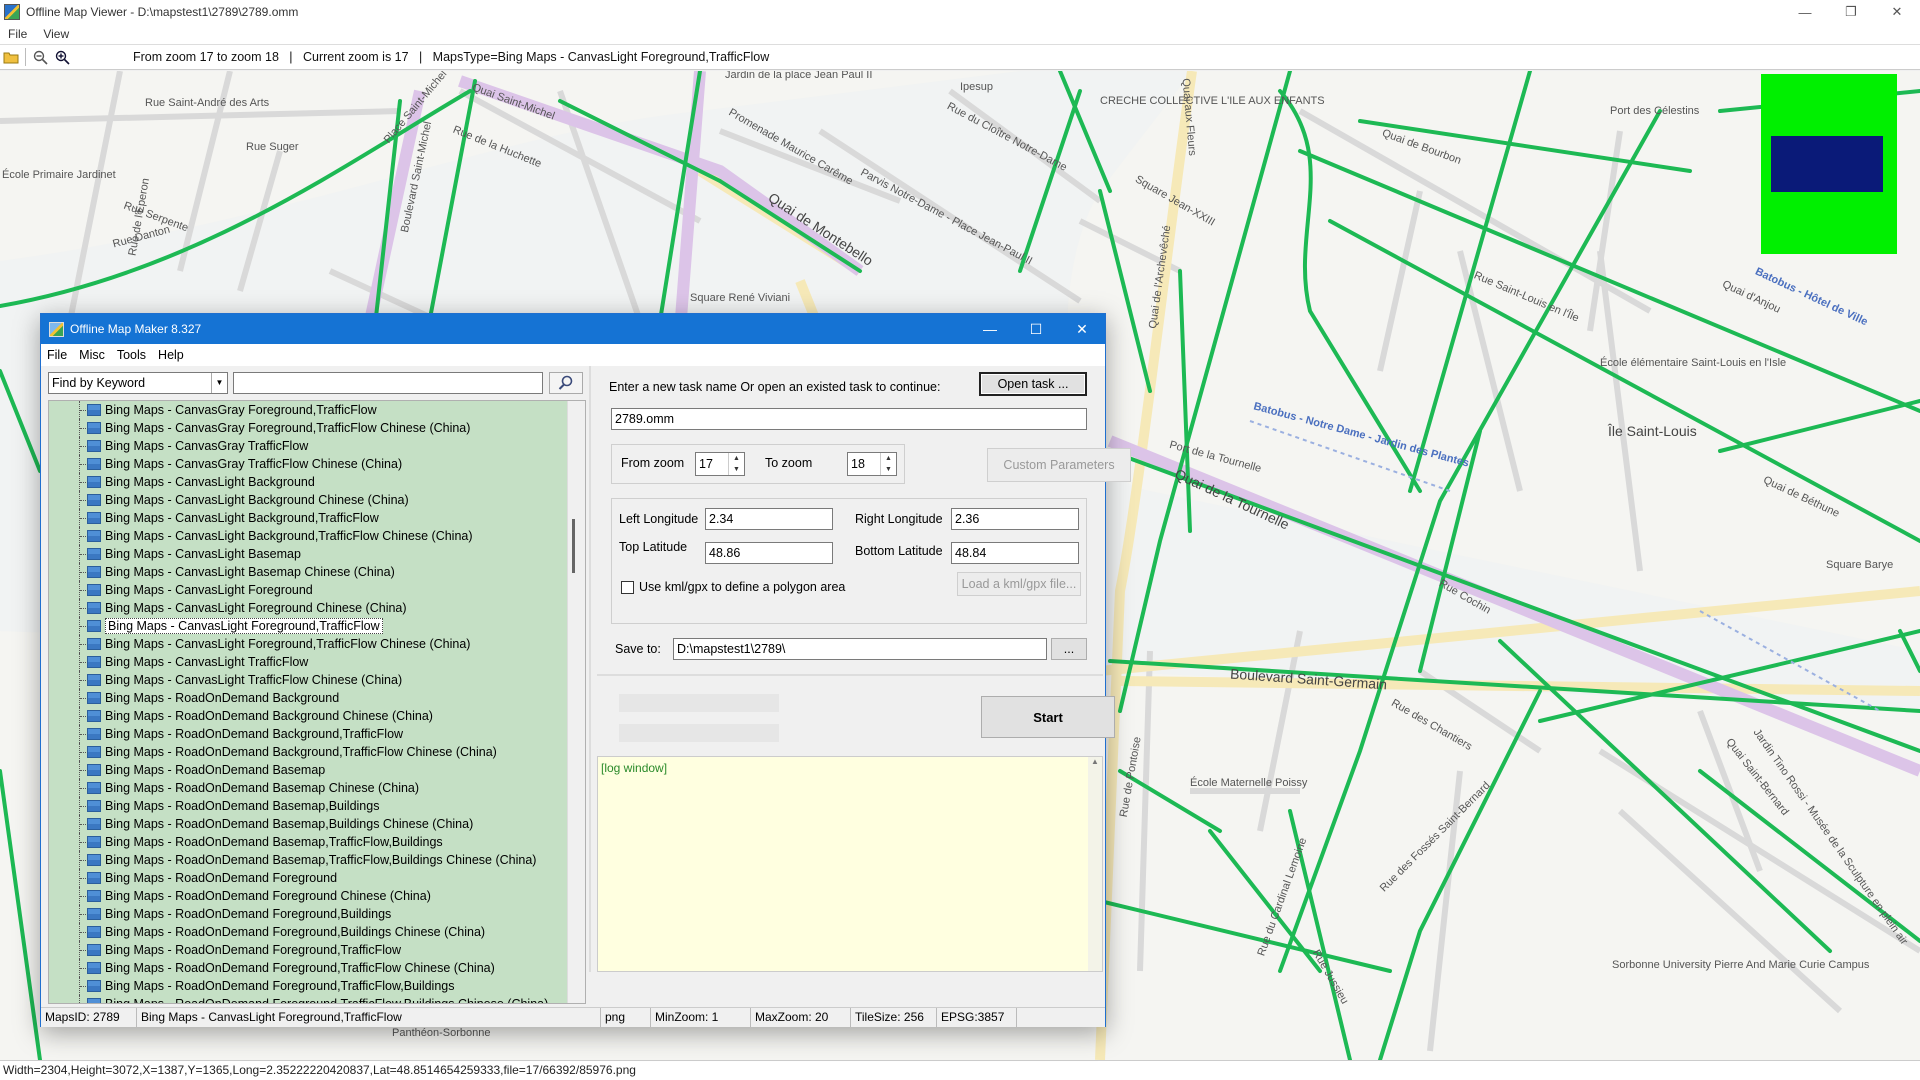 This screenshot has height=1080, width=1920. I want to click on zoom-in-icon, so click(62, 57).